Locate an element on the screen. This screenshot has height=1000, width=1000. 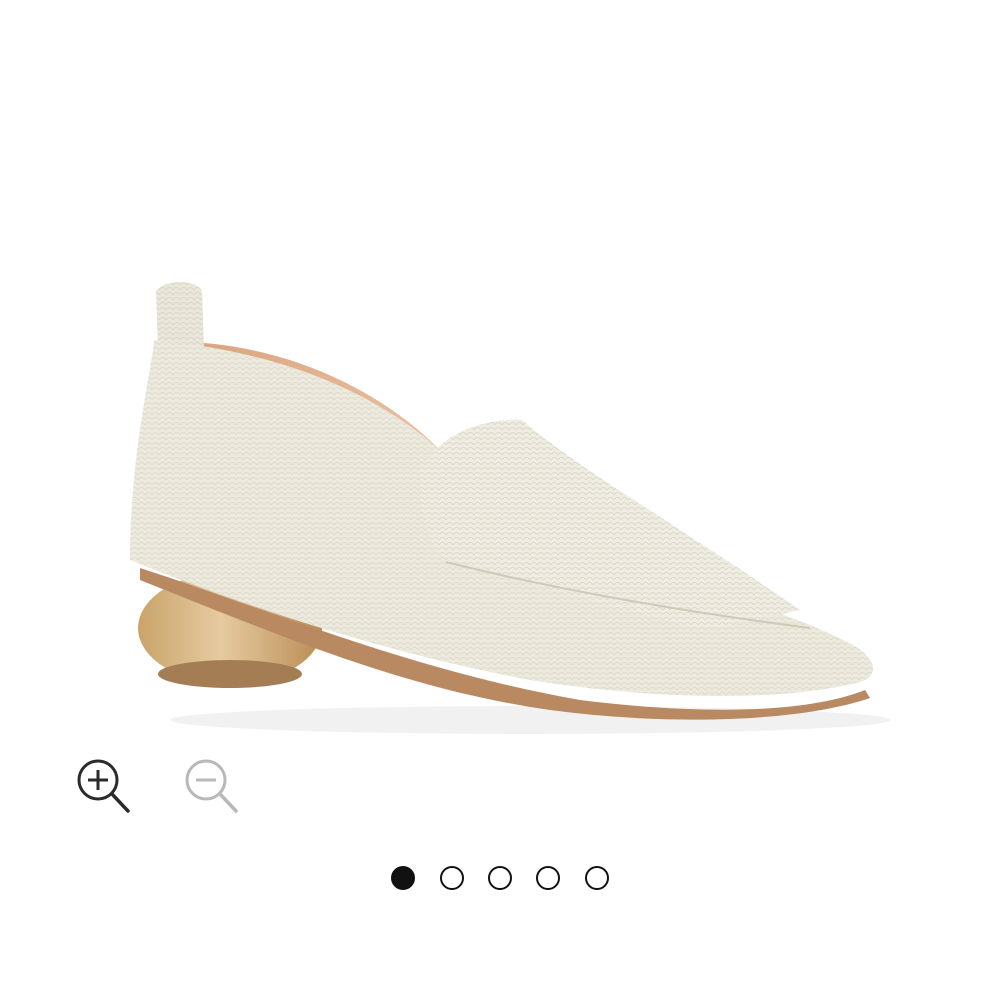
zoom-out-button is located at coordinates (212, 786).